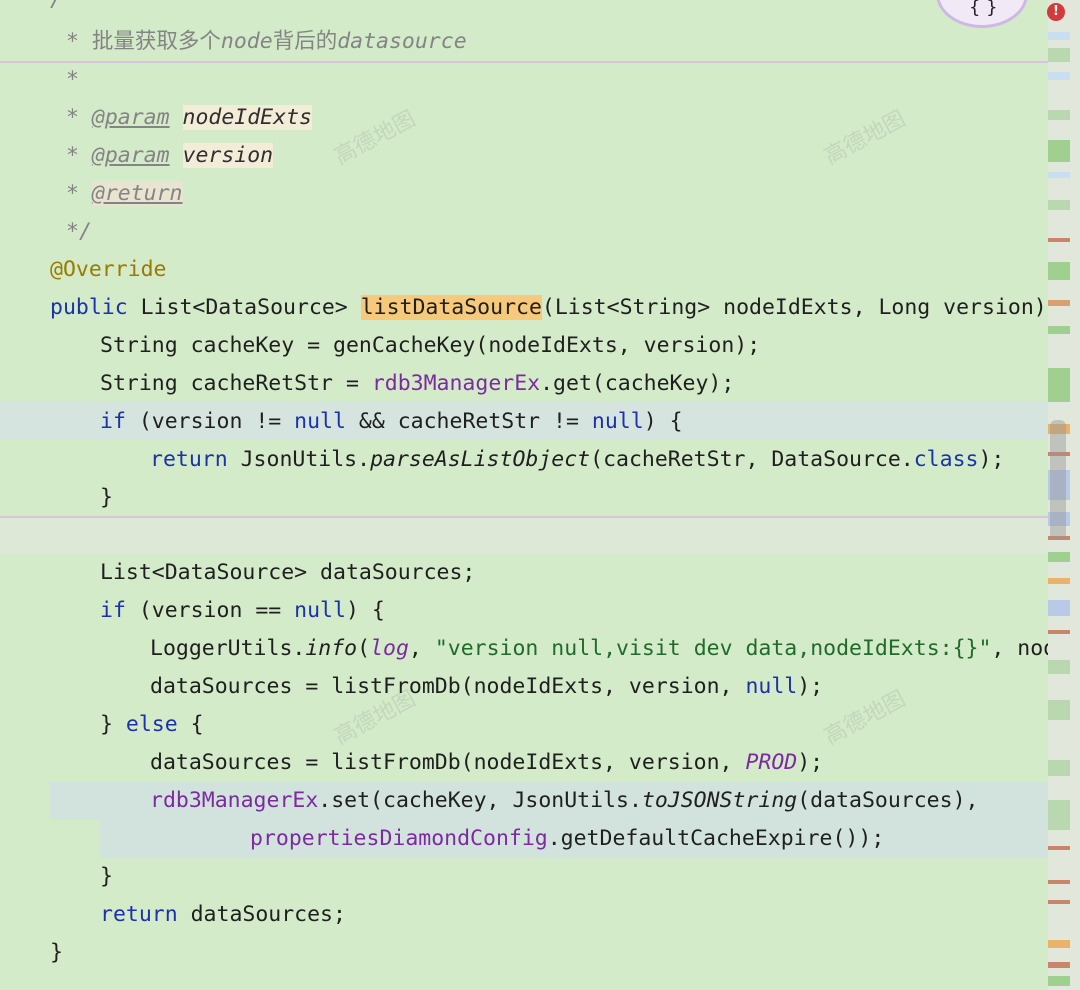 This screenshot has height=990, width=1080. What do you see at coordinates (888, 800) in the screenshot?
I see `code-text: (dataSources),` at bounding box center [888, 800].